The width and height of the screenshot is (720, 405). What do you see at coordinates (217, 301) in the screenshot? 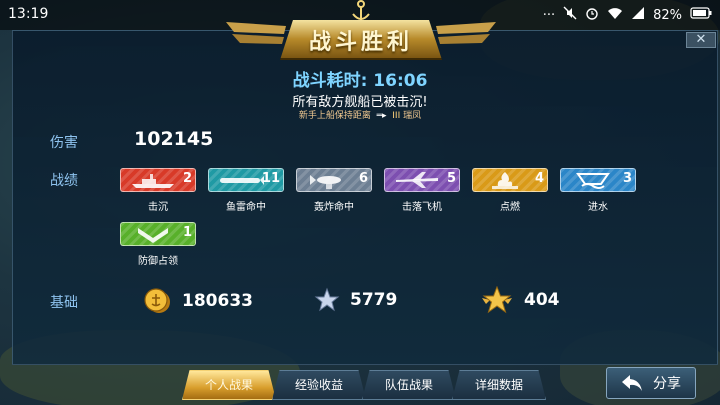
I see `coins-value: 180633` at bounding box center [217, 301].